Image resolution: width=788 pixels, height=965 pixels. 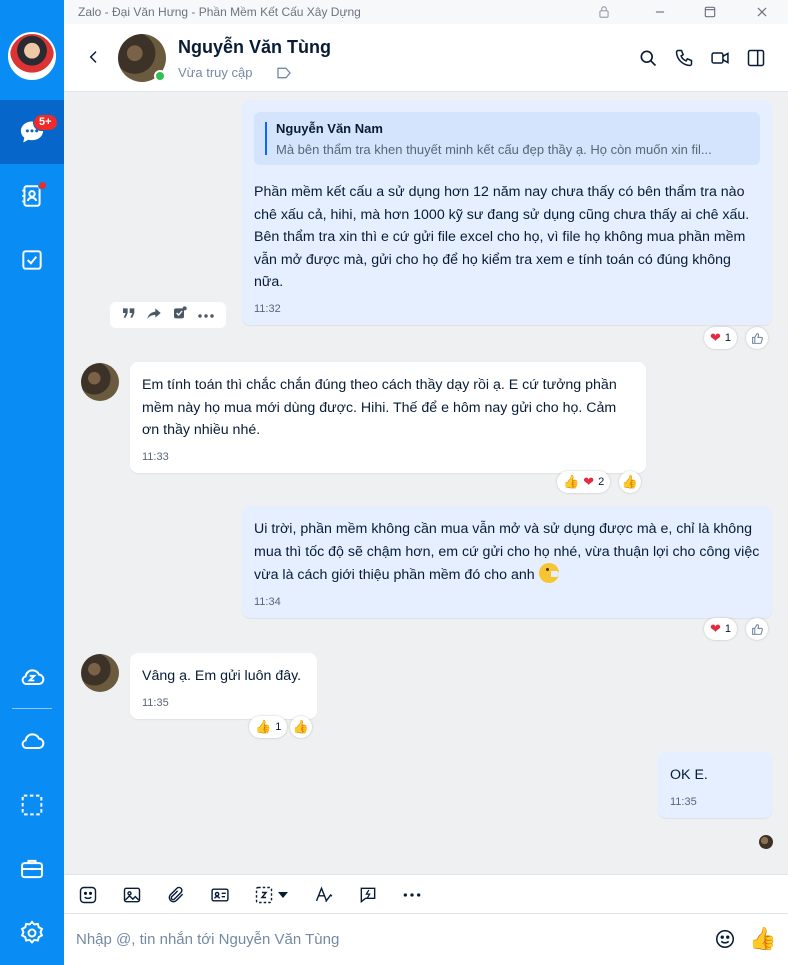 What do you see at coordinates (412, 895) in the screenshot?
I see `more-options-icon` at bounding box center [412, 895].